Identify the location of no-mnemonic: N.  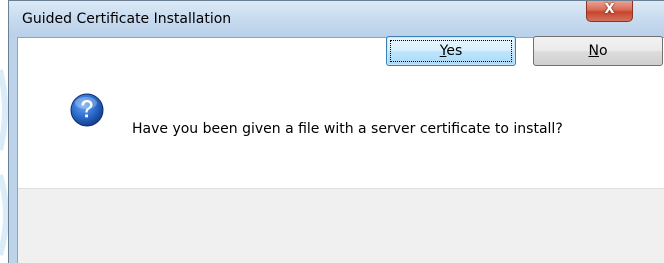
(593, 51).